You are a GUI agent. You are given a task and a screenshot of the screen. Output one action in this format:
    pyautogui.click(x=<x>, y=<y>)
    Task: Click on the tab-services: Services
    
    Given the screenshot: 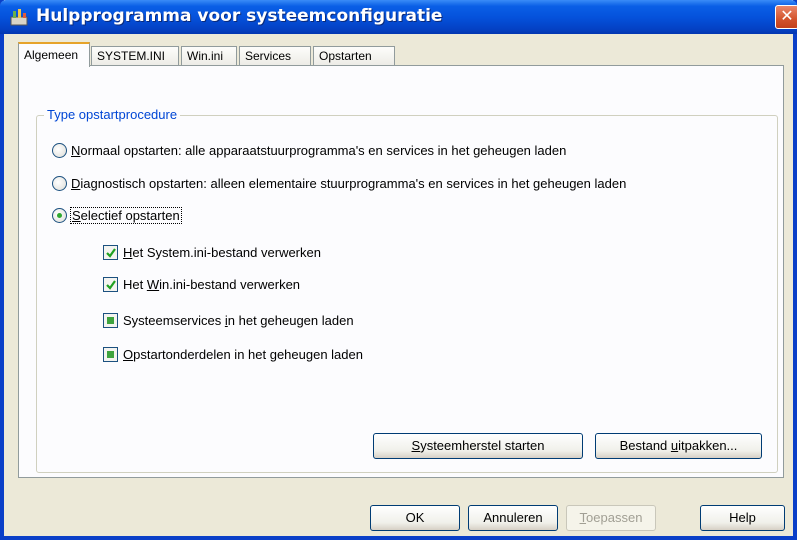 What is the action you would take?
    pyautogui.click(x=275, y=56)
    